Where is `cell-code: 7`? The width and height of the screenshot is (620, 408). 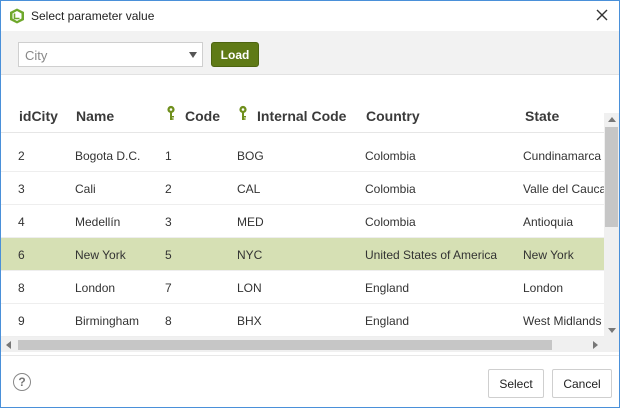
cell-code: 7 is located at coordinates (168, 288).